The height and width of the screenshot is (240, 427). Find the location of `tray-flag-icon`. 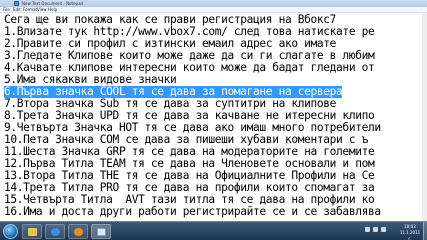

tray-flag-icon is located at coordinates (367, 229).